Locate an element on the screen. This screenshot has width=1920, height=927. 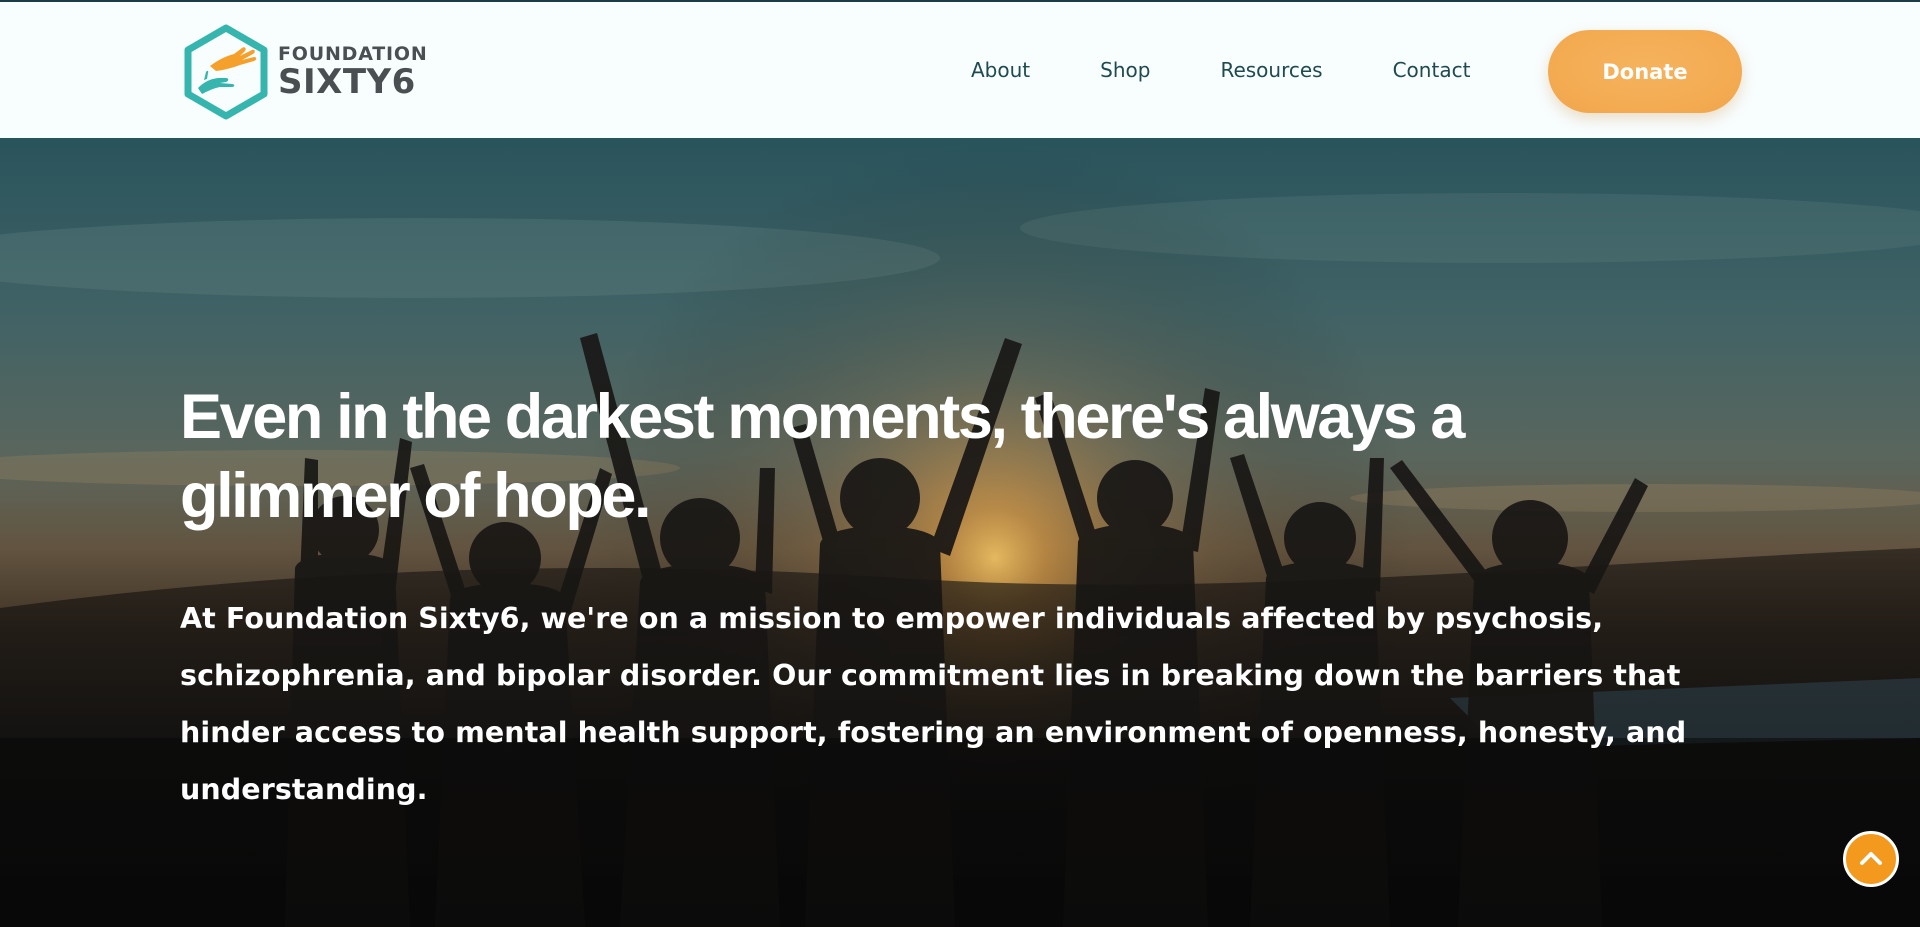
scroll-to-top-button is located at coordinates (1871, 859).